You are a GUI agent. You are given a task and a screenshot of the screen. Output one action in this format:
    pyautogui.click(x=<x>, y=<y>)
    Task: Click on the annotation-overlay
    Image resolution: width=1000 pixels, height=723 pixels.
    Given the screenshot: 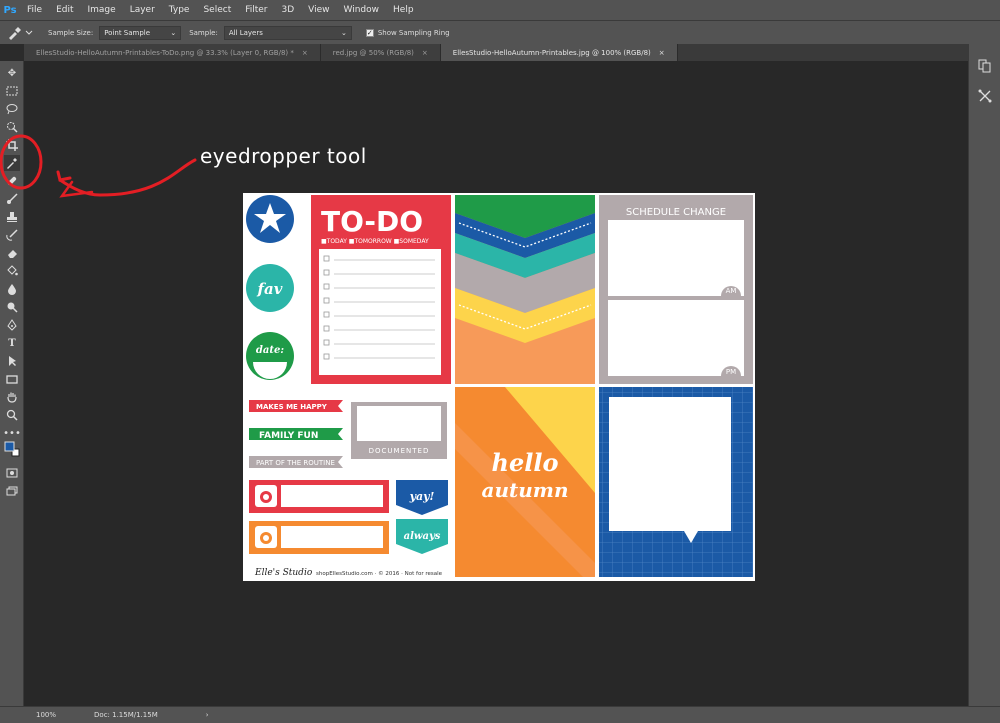 What is the action you would take?
    pyautogui.click(x=98, y=166)
    